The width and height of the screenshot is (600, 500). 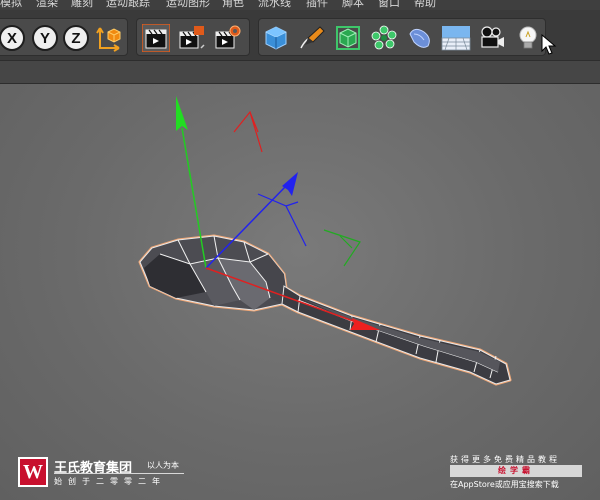 What do you see at coordinates (274, 4) in the screenshot?
I see `menu-pipeline: 流水线` at bounding box center [274, 4].